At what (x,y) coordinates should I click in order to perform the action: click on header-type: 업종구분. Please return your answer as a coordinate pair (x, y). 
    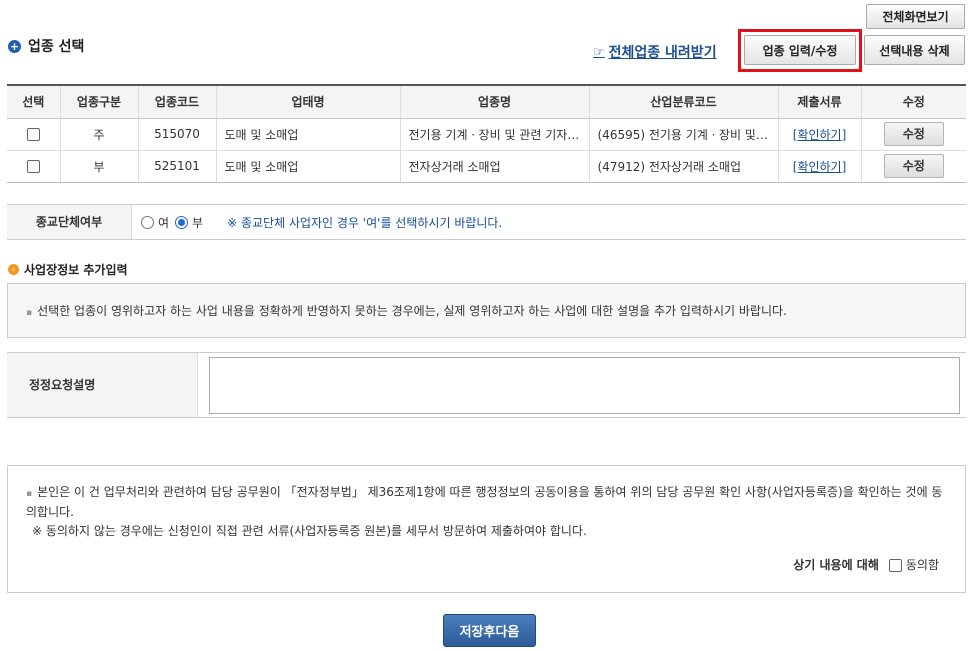
    Looking at the image, I should click on (99, 101).